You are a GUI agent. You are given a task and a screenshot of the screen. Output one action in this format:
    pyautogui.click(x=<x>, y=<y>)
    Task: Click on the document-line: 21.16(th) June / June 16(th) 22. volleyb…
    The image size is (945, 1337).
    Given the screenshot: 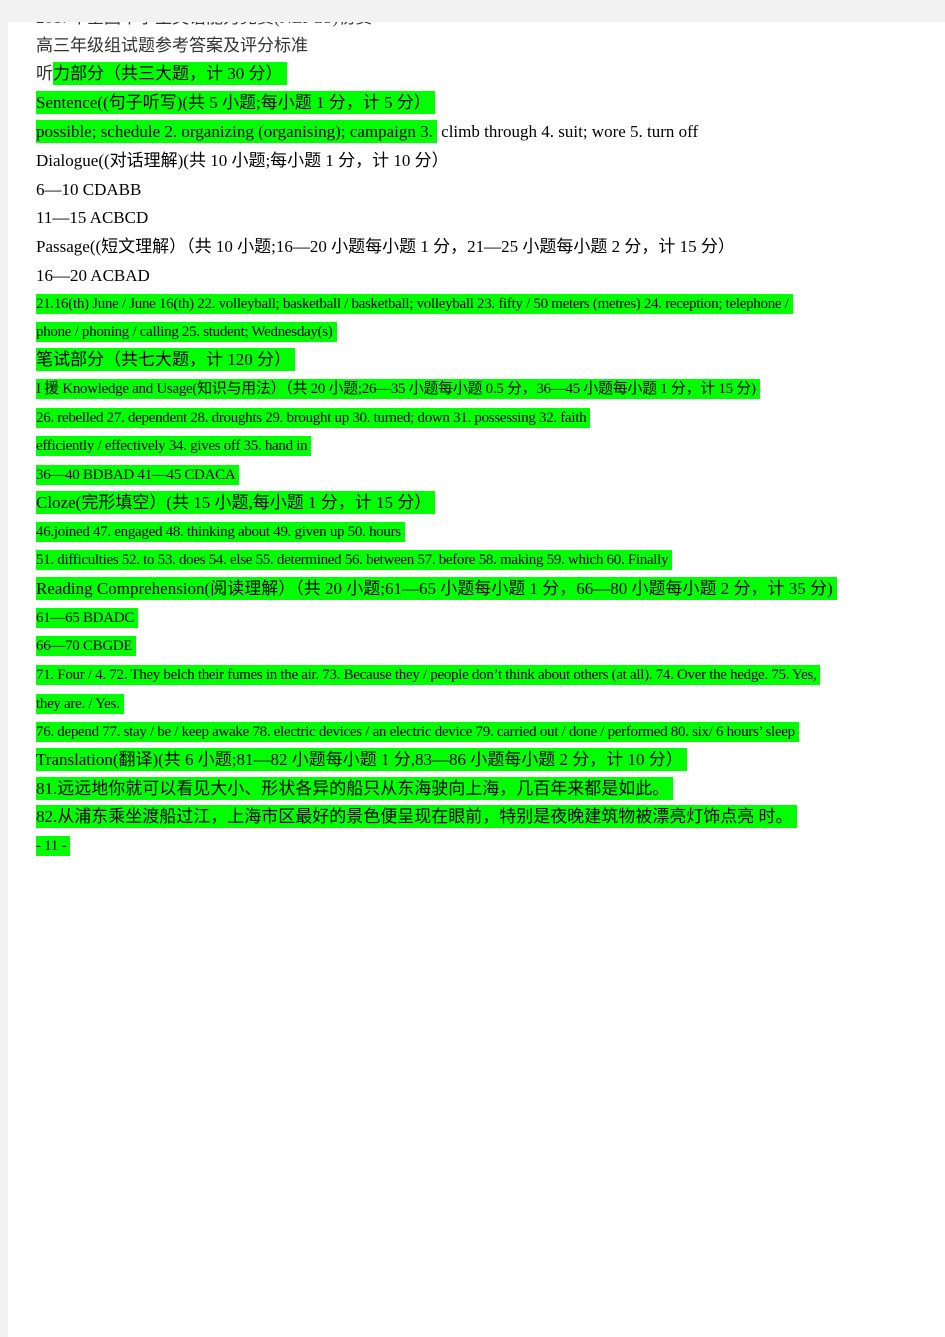 What is the action you would take?
    pyautogui.click(x=414, y=304)
    